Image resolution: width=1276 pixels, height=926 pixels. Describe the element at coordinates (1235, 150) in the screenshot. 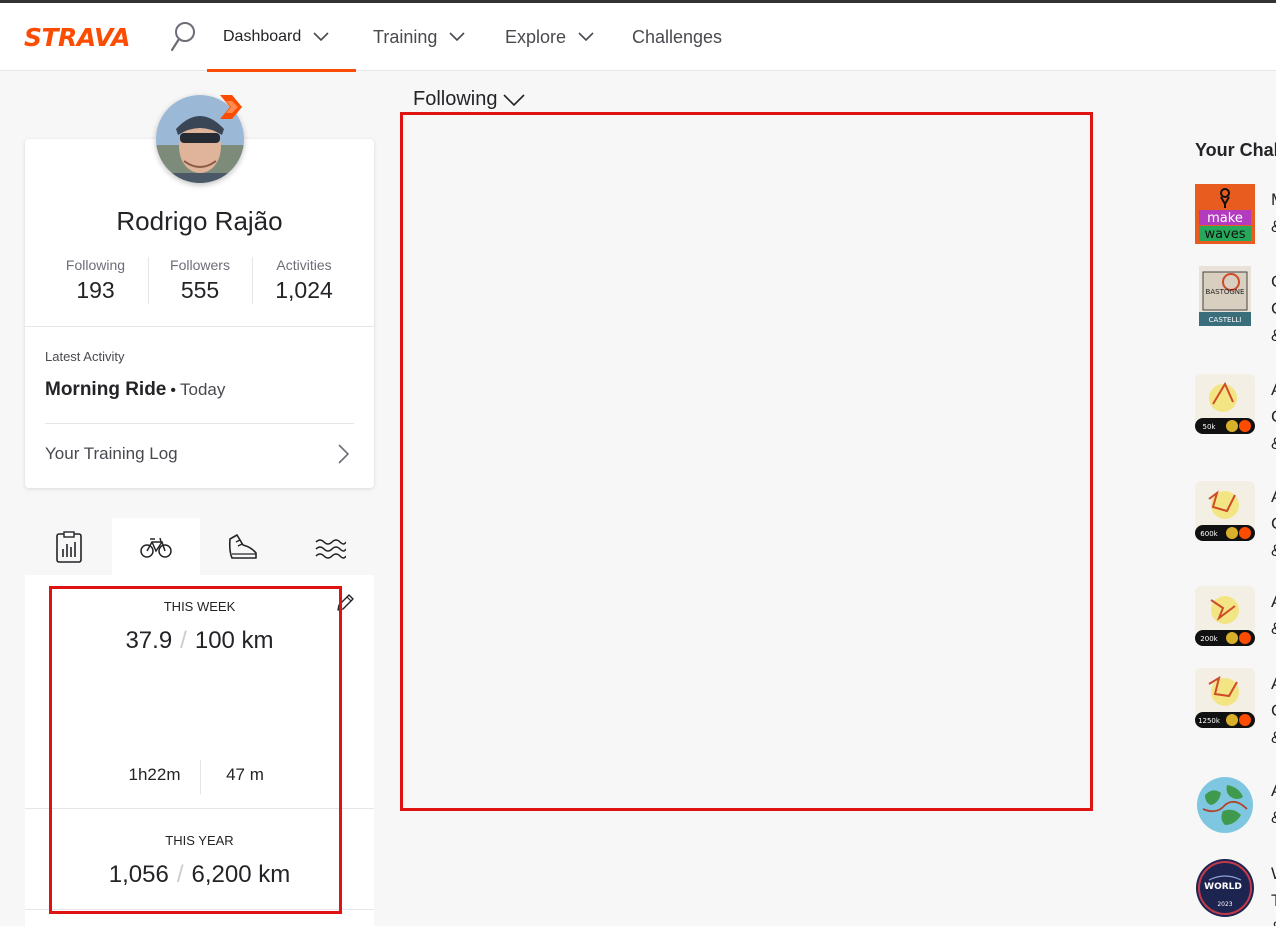

I see `your-challenges-title: Your Chal` at that location.